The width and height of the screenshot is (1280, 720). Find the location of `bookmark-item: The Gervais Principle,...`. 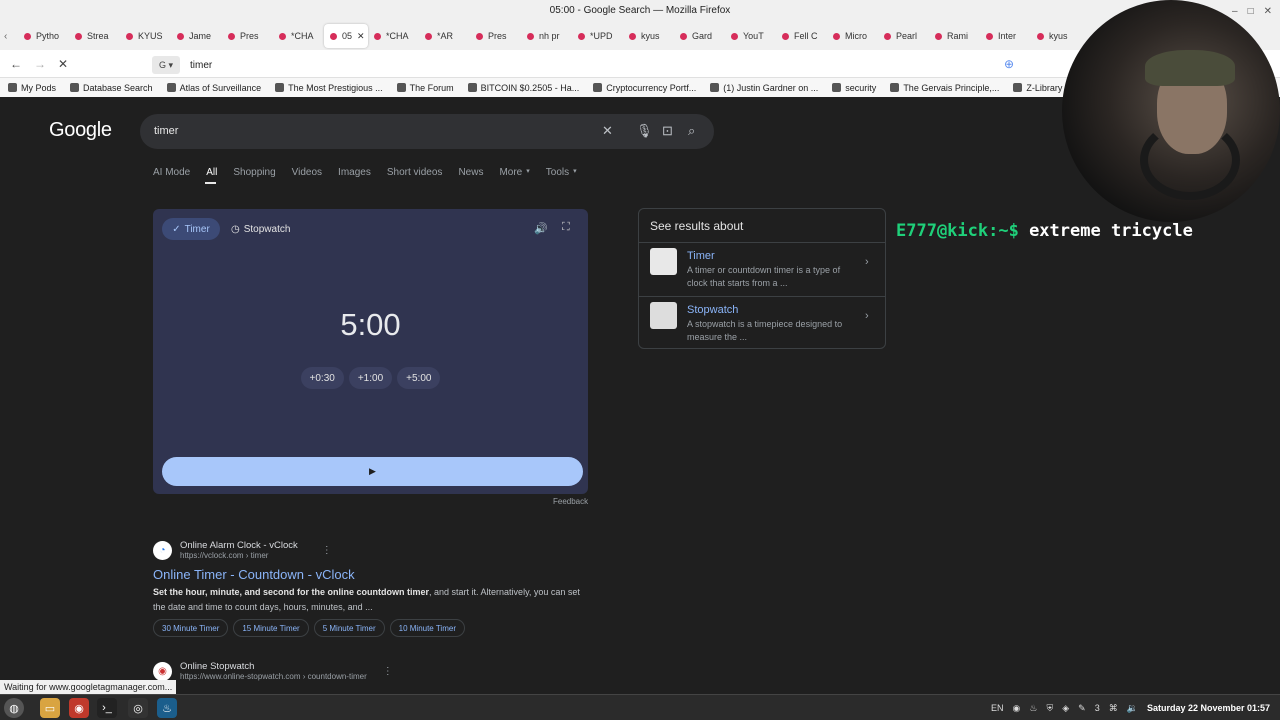

bookmark-item: The Gervais Principle,... is located at coordinates (944, 88).